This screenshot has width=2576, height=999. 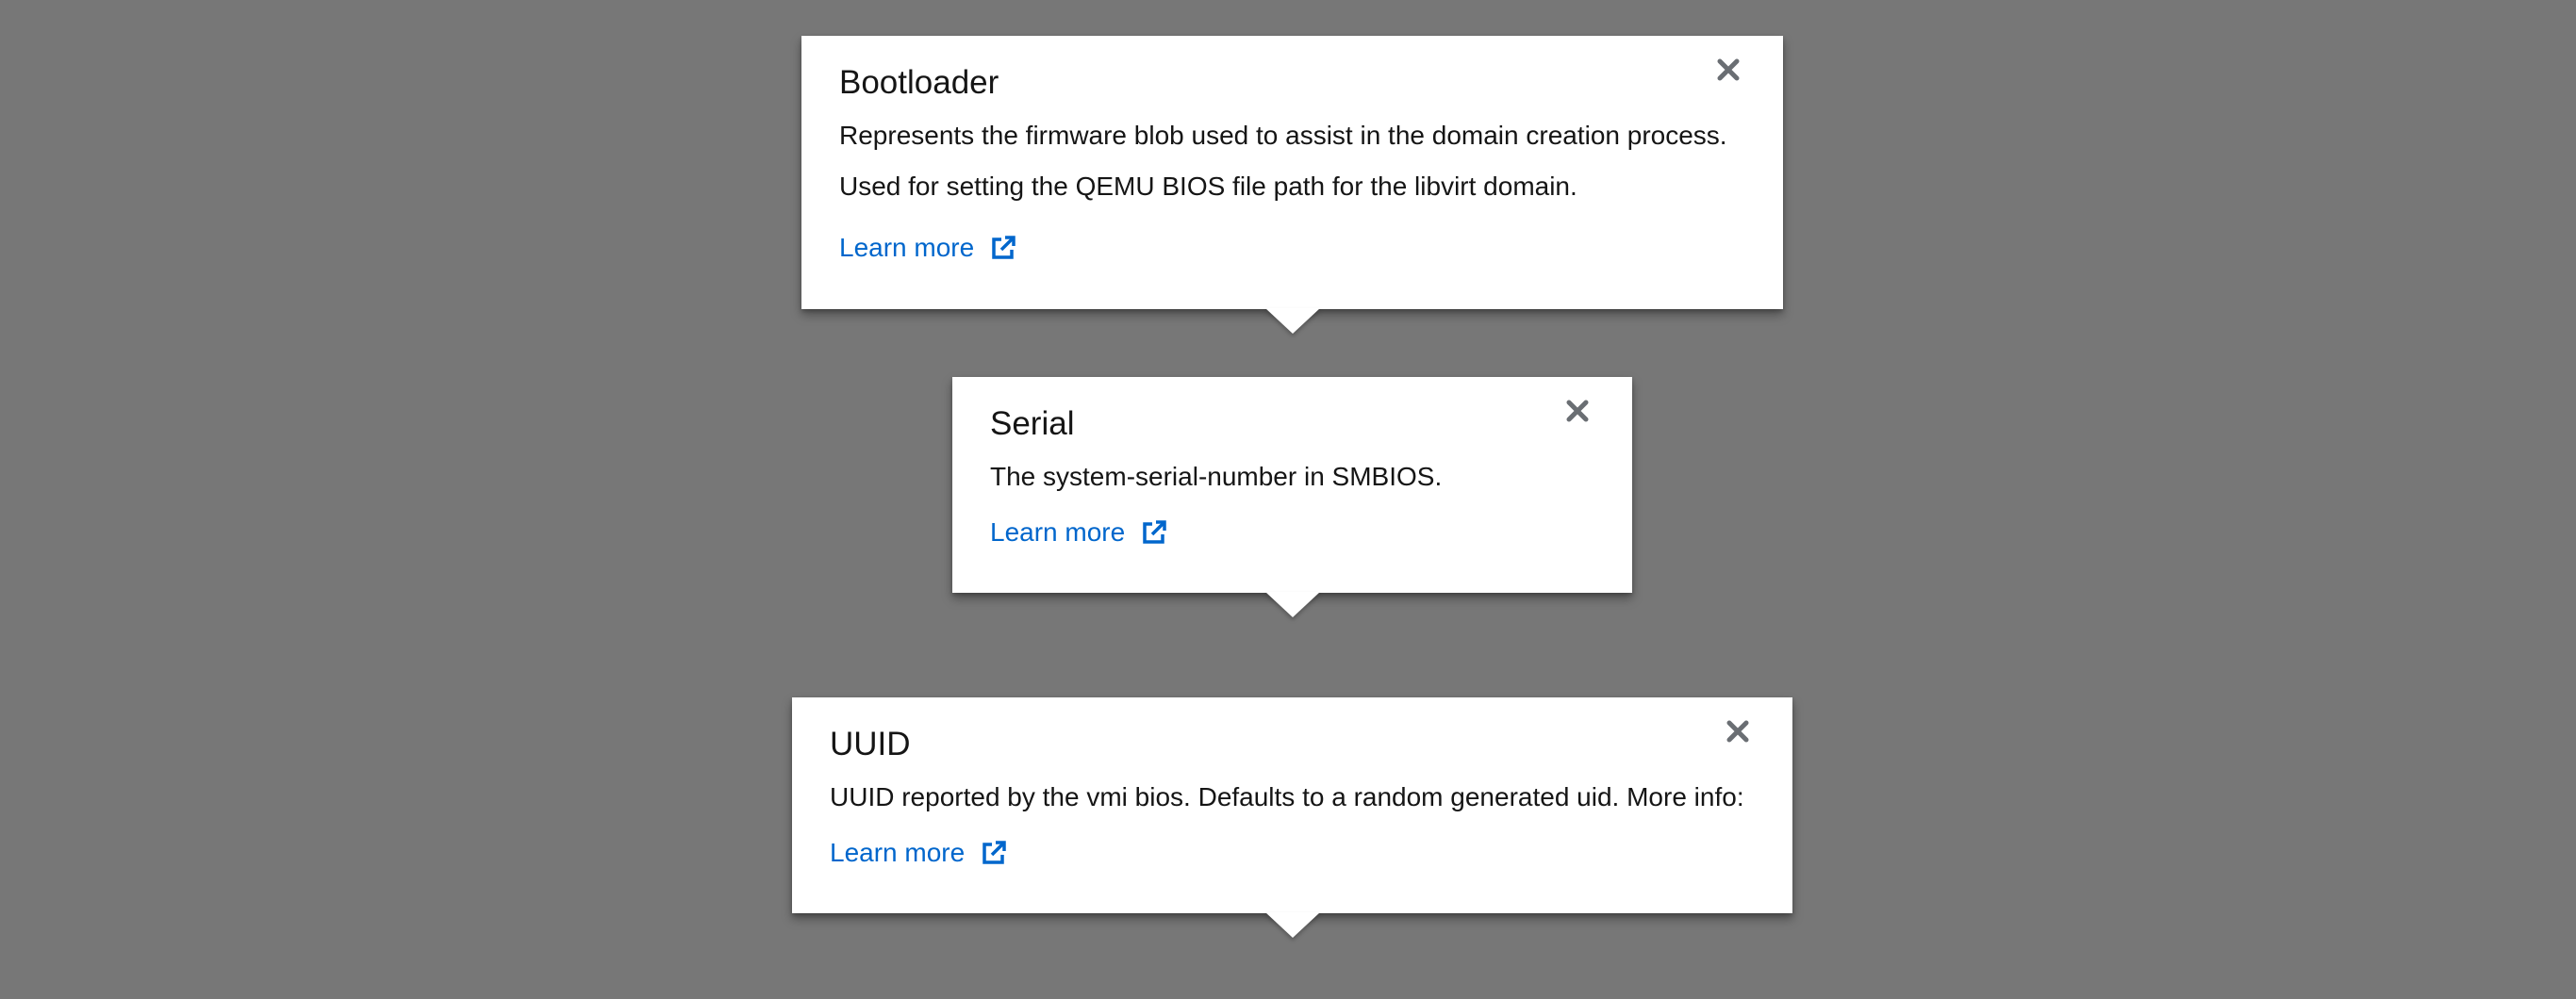 I want to click on popover-description: The system-serial-number in SMBIOS., so click(x=1216, y=476).